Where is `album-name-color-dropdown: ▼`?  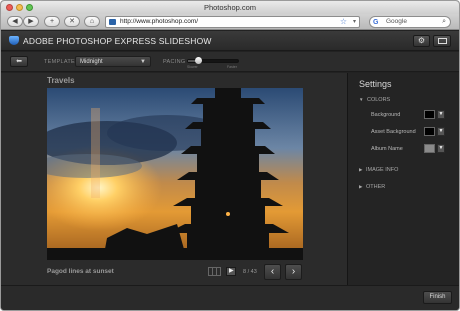 album-name-color-dropdown: ▼ is located at coordinates (441, 148).